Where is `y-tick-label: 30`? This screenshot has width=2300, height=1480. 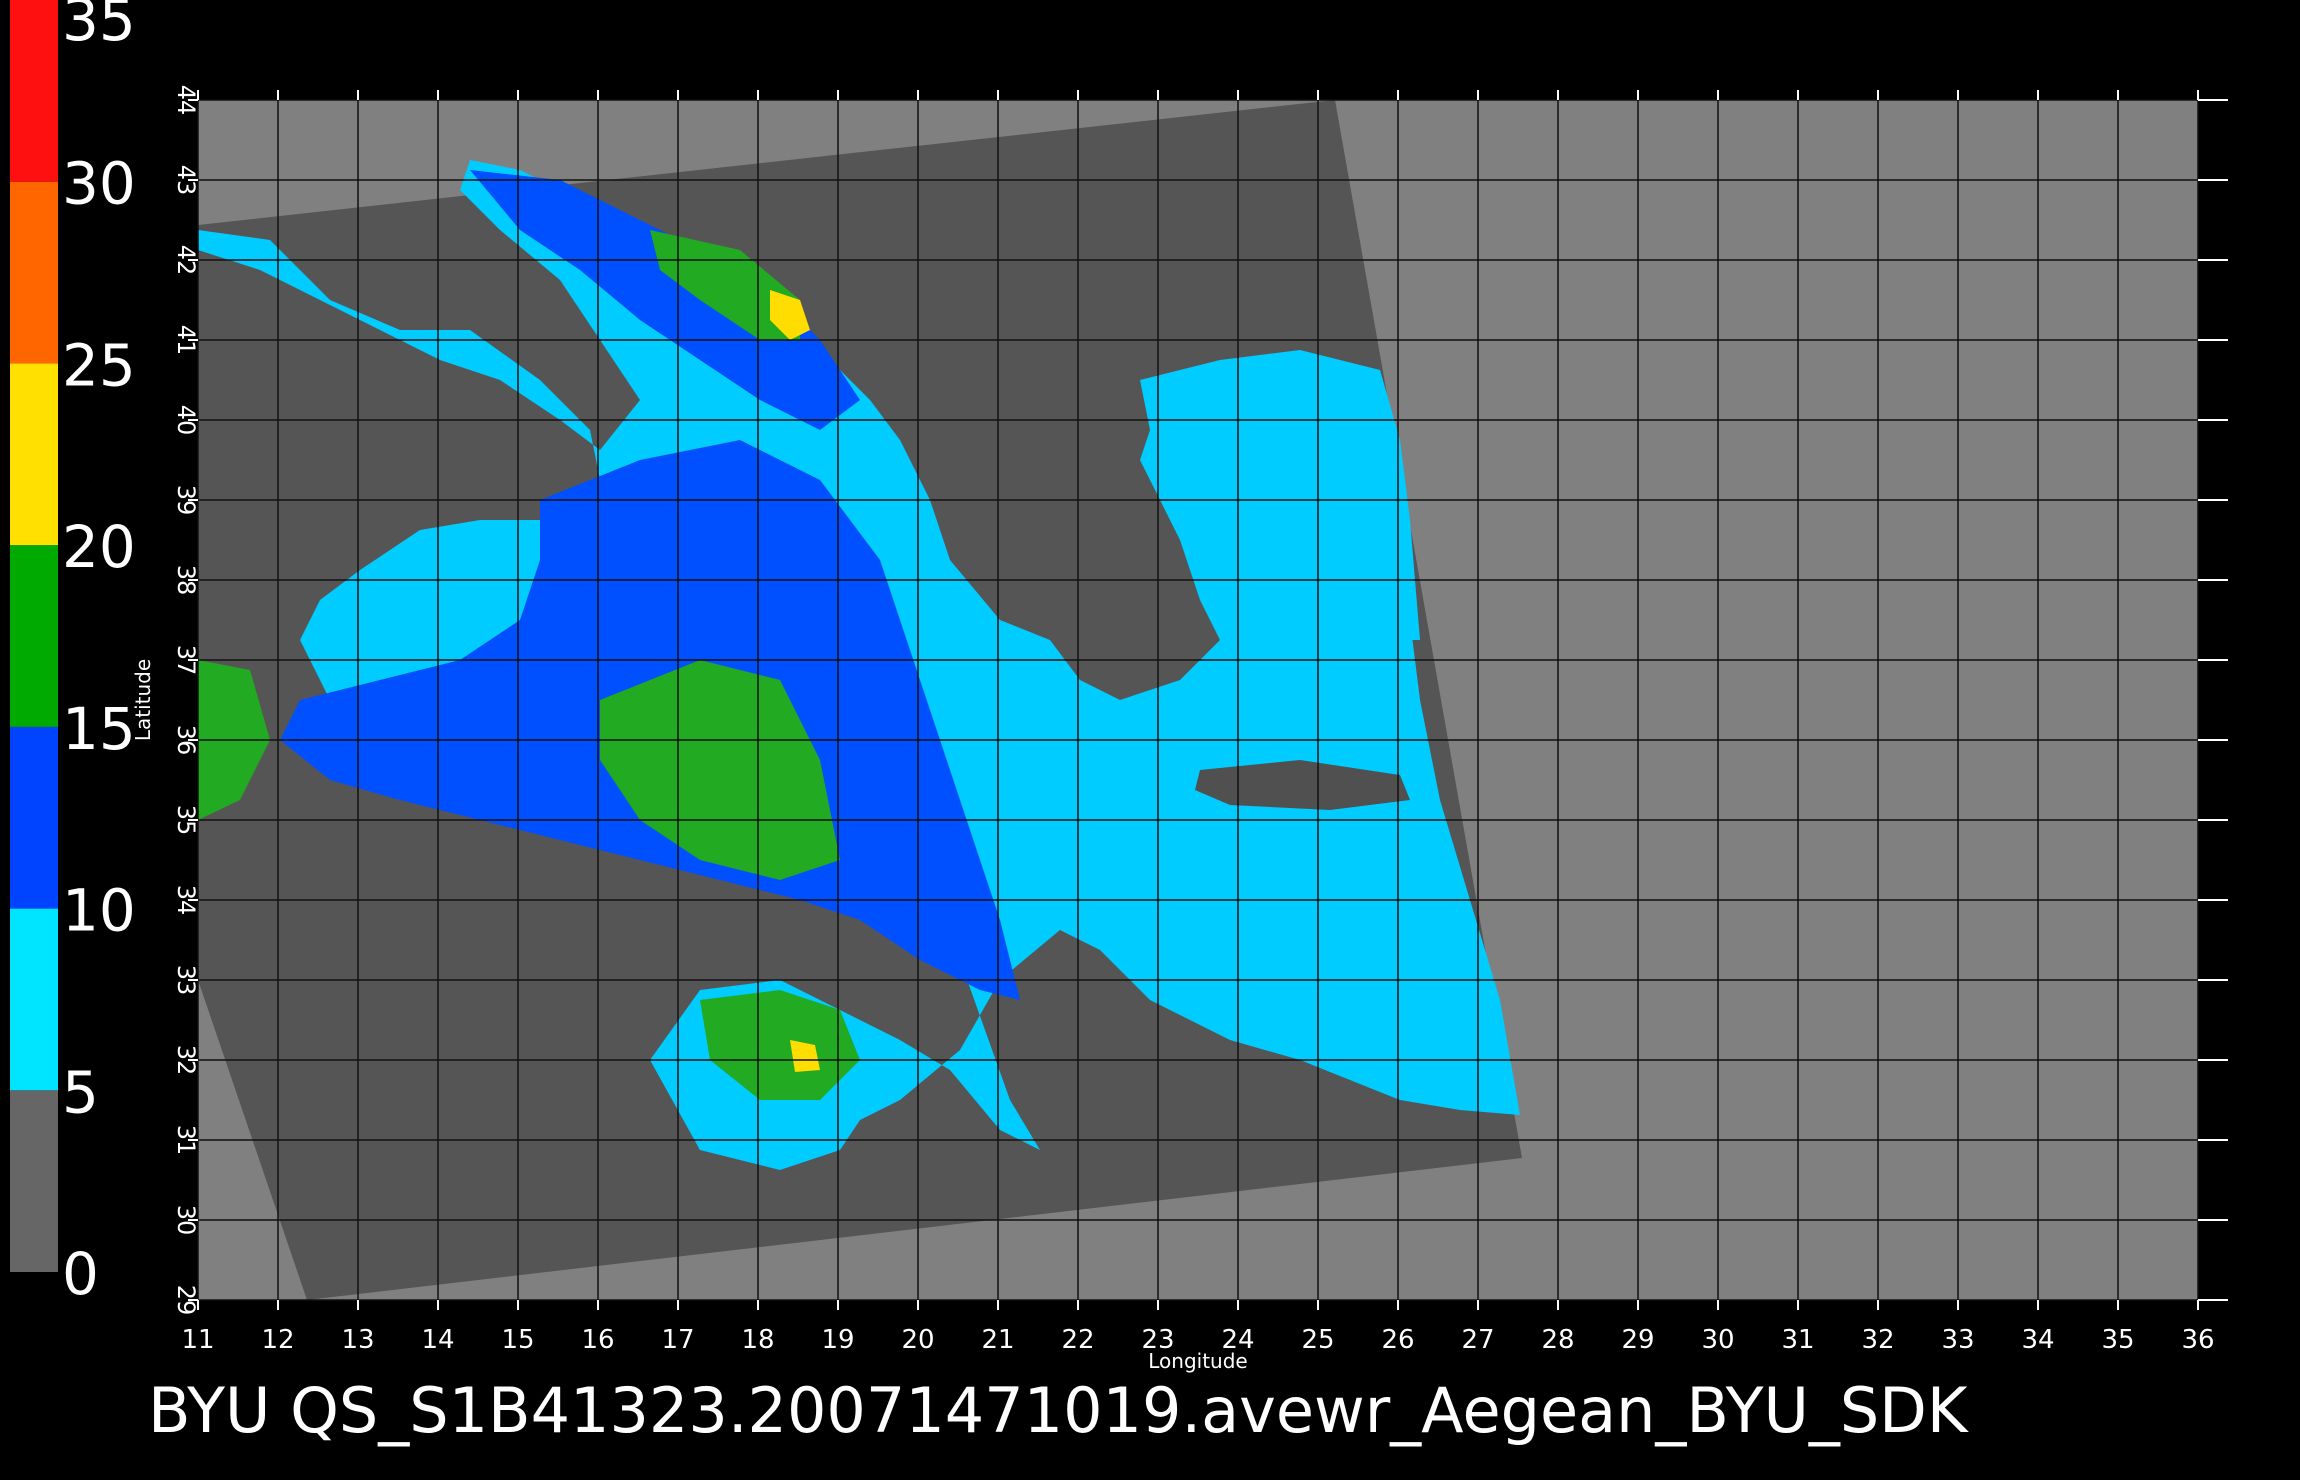 y-tick-label: 30 is located at coordinates (186, 1220).